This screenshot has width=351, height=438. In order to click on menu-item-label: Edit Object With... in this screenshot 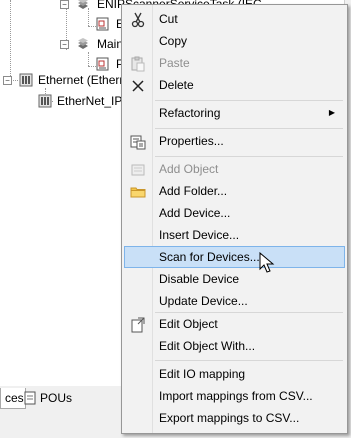, I will do `click(207, 346)`.